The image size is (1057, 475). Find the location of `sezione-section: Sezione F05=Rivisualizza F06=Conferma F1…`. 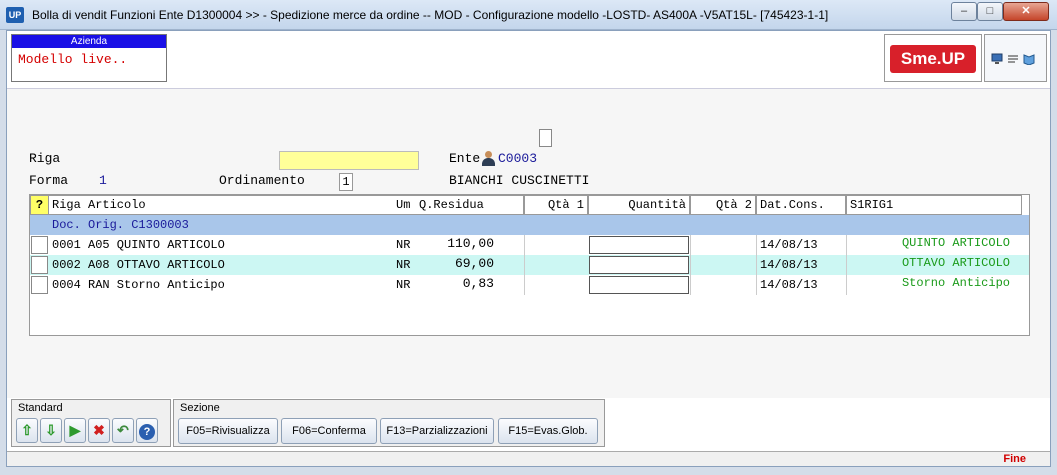

sezione-section: Sezione F05=Rivisualizza F06=Conferma F1… is located at coordinates (389, 423).